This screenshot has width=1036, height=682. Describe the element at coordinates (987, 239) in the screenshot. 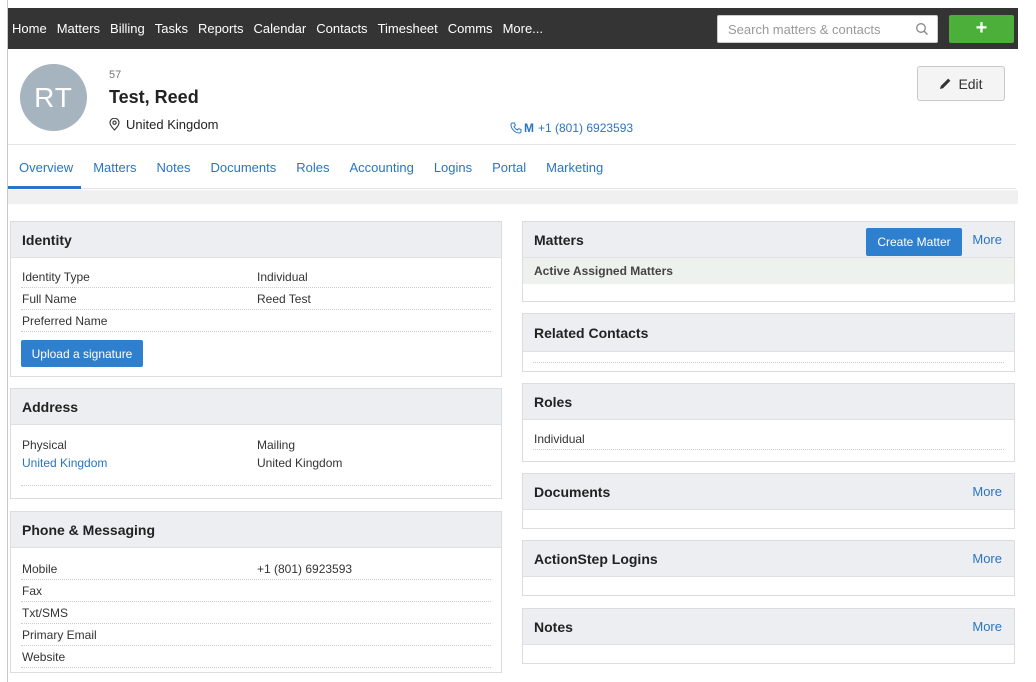

I see `matters-more-link: More` at that location.